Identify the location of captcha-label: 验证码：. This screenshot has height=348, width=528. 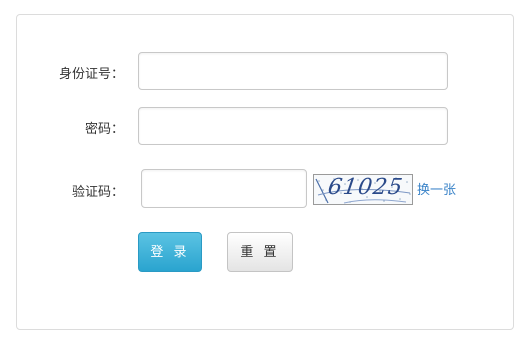
(97, 192).